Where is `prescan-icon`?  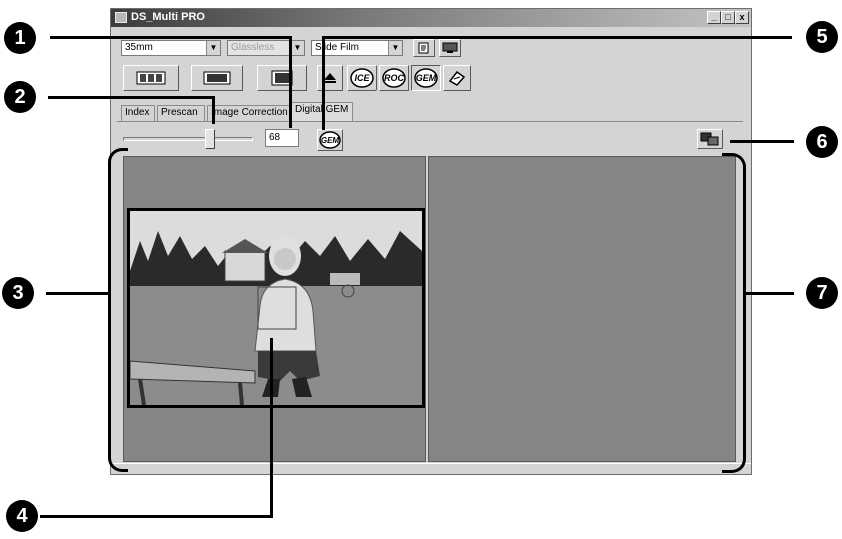 prescan-icon is located at coordinates (217, 78).